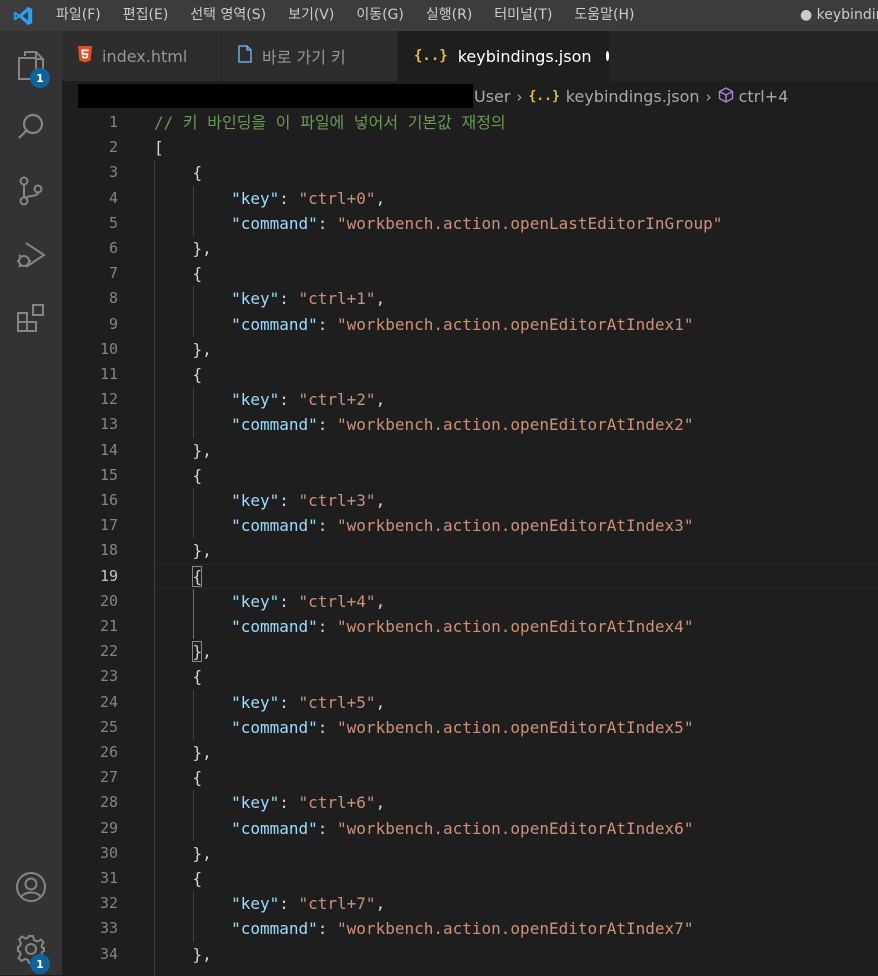  I want to click on json-command-value: "workbench.action.openEditorAtIndex2", so click(515, 425).